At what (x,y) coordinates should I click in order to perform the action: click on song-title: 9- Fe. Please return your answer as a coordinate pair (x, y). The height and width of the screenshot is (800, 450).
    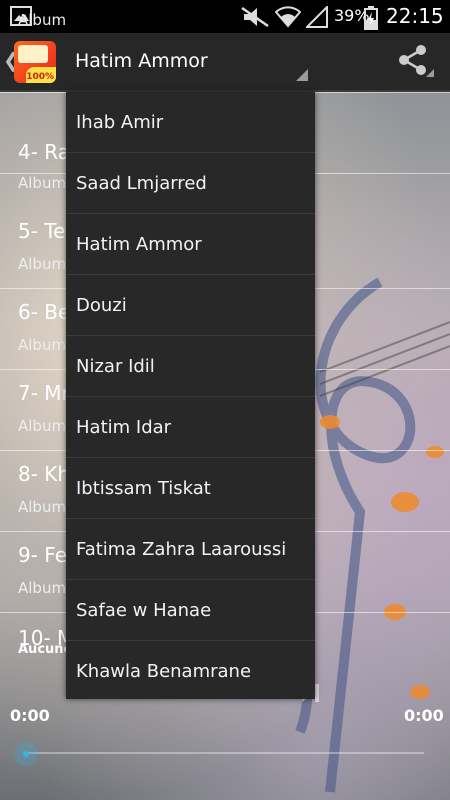
    Looking at the image, I should click on (43, 555).